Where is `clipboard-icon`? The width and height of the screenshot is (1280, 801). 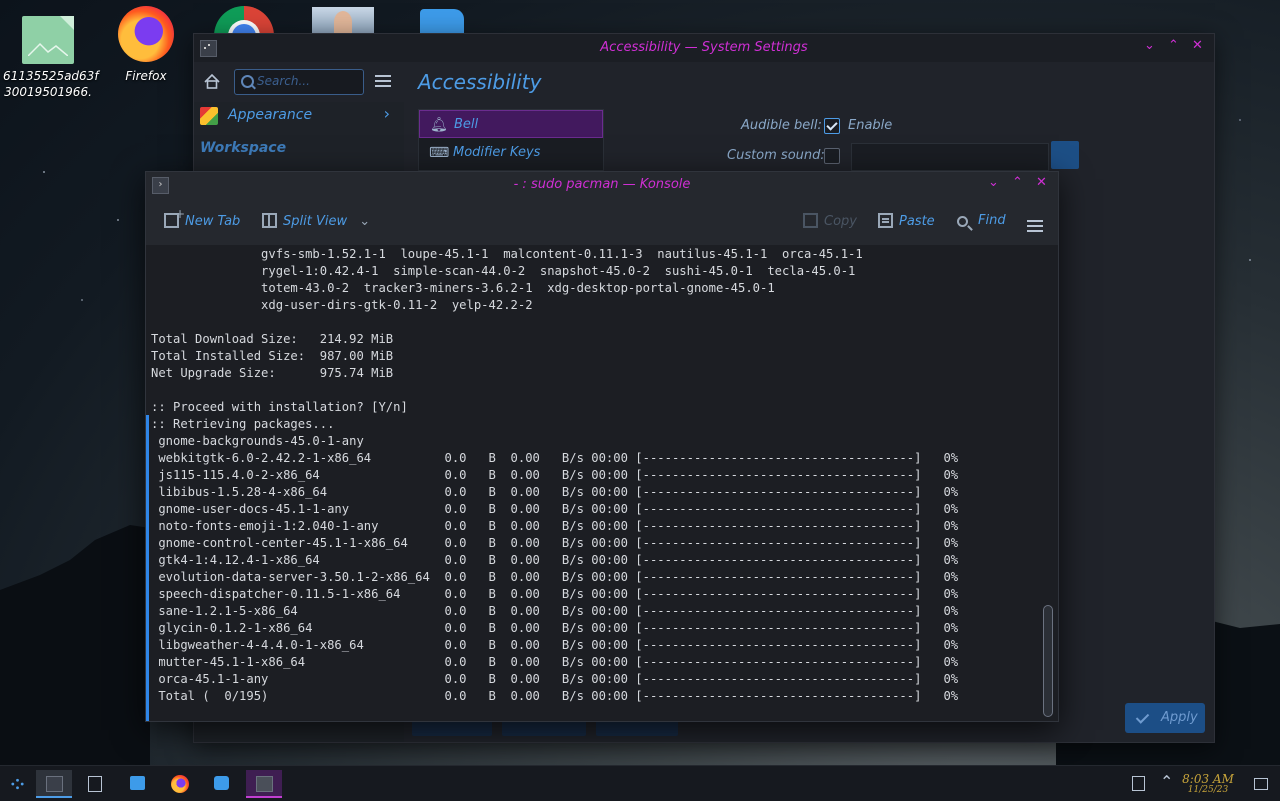 clipboard-icon is located at coordinates (1138, 783).